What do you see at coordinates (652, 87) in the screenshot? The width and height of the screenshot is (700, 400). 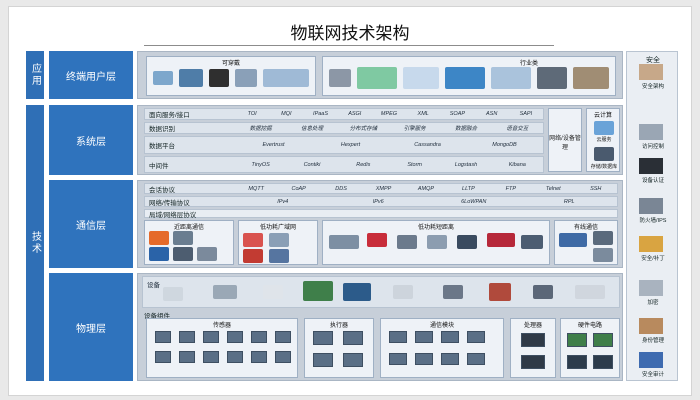 I see `security-item: 安全架构` at bounding box center [652, 87].